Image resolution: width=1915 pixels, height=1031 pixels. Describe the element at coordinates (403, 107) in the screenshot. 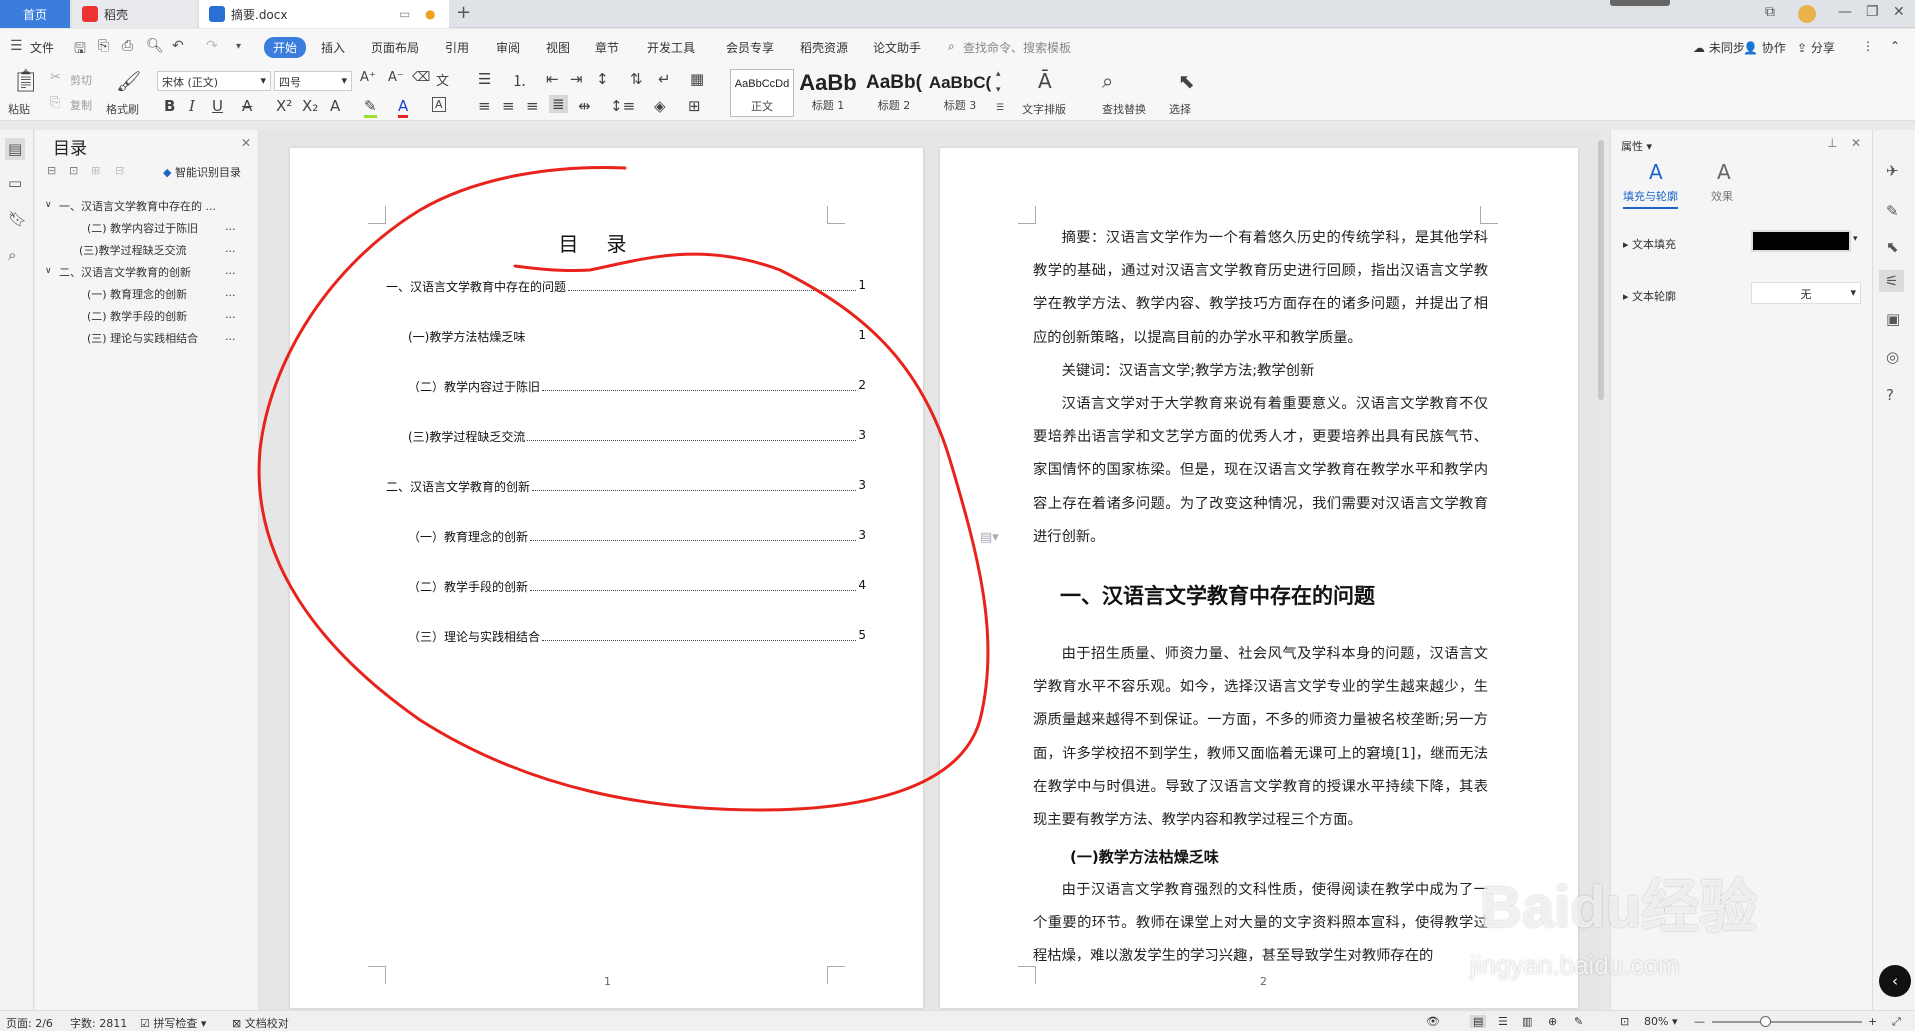

I see `font-color-icon: A` at that location.